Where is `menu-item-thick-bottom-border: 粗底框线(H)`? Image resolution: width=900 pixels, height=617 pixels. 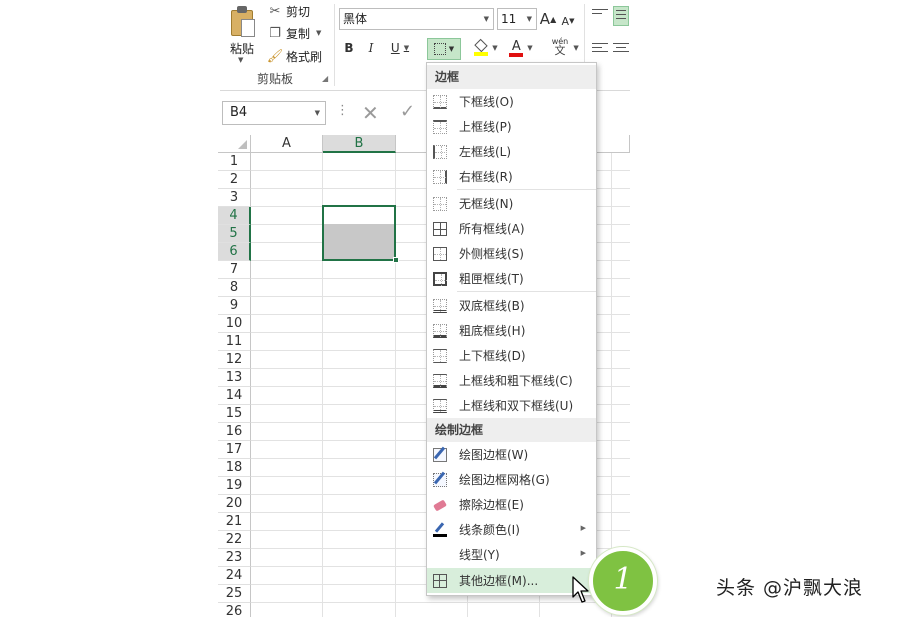 menu-item-thick-bottom-border: 粗底框线(H) is located at coordinates (511, 330).